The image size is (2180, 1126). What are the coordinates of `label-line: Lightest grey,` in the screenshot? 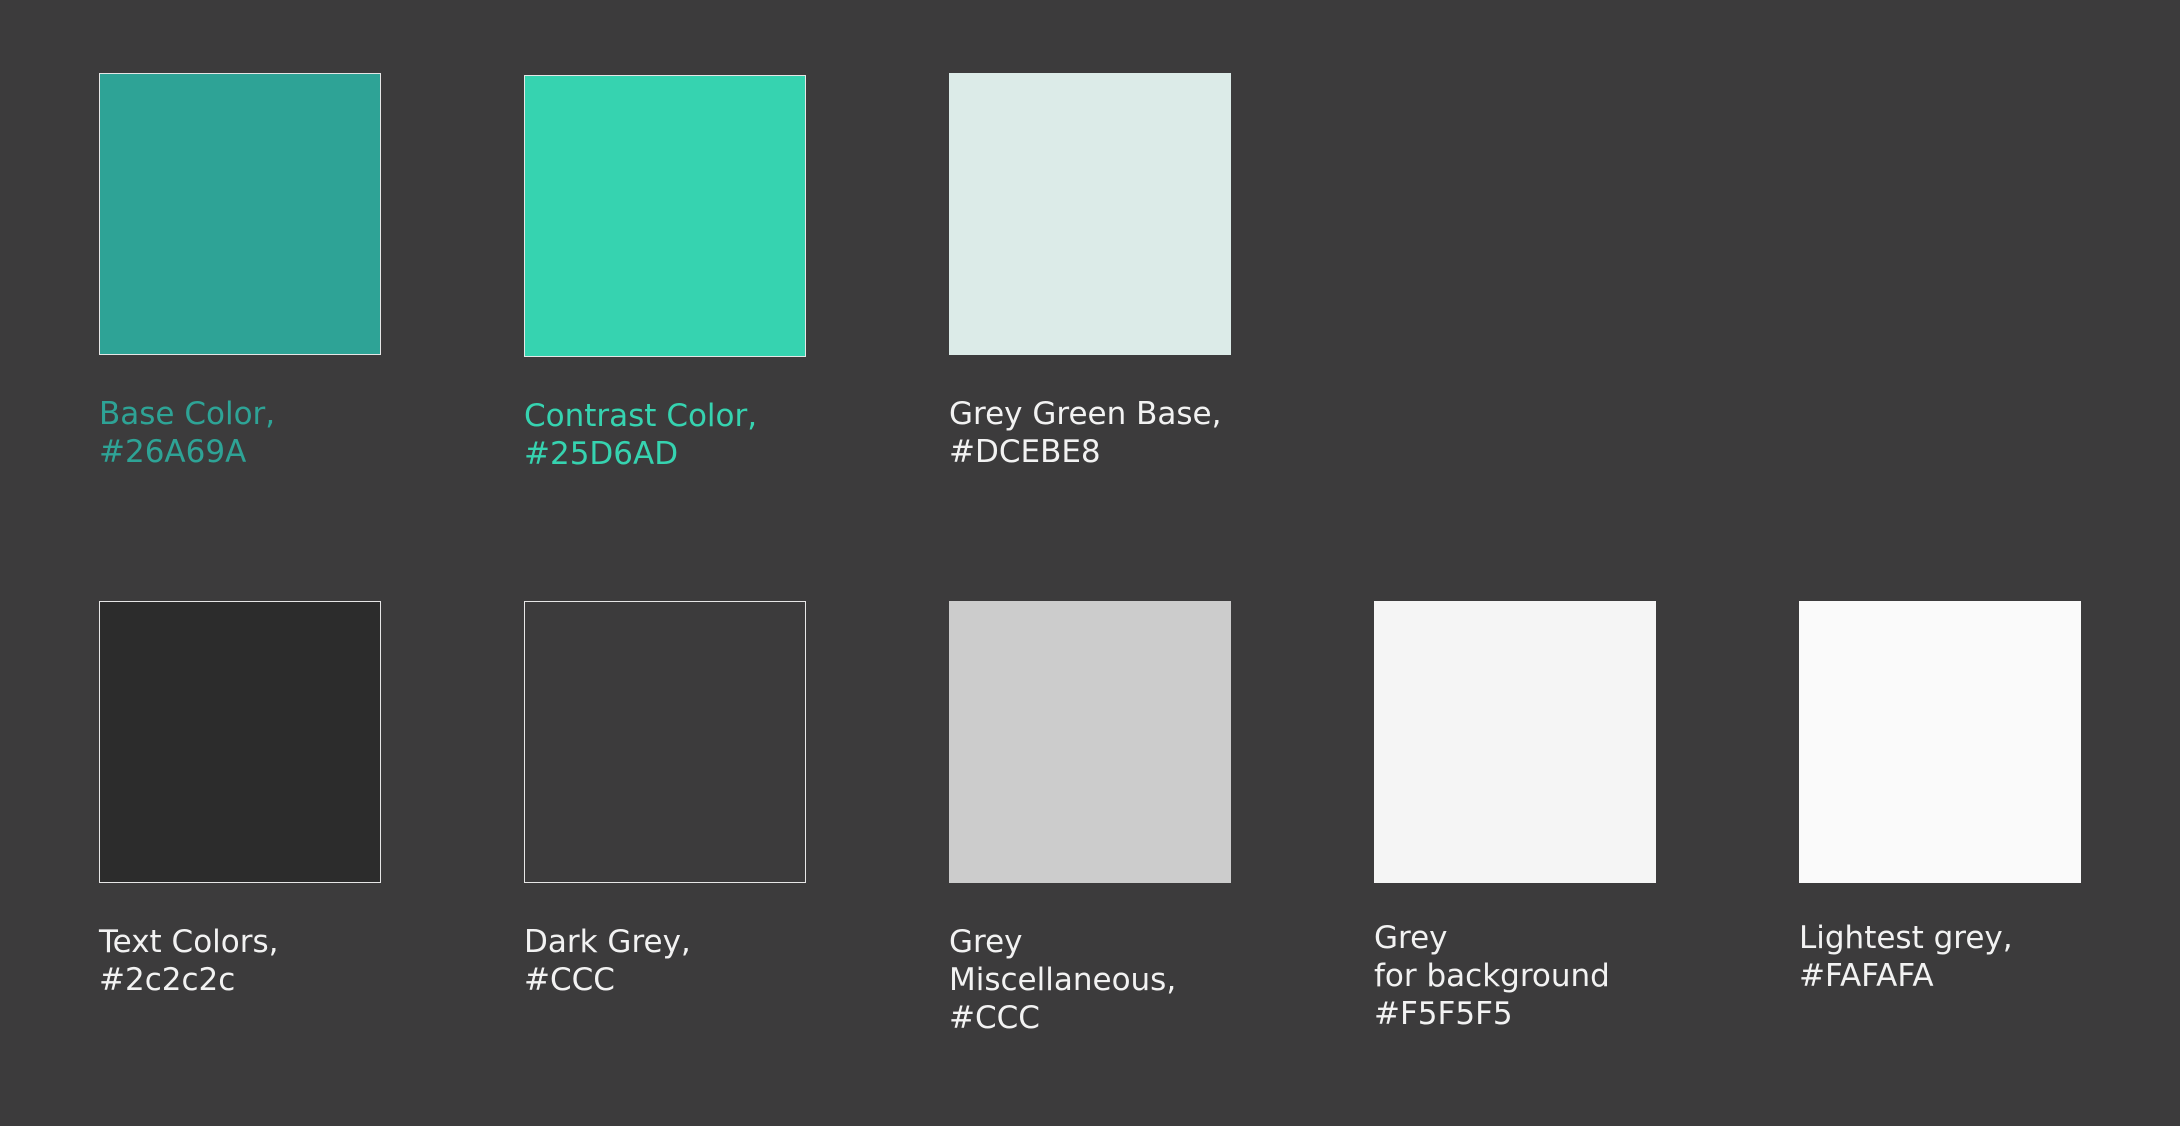 It's located at (1906, 938).